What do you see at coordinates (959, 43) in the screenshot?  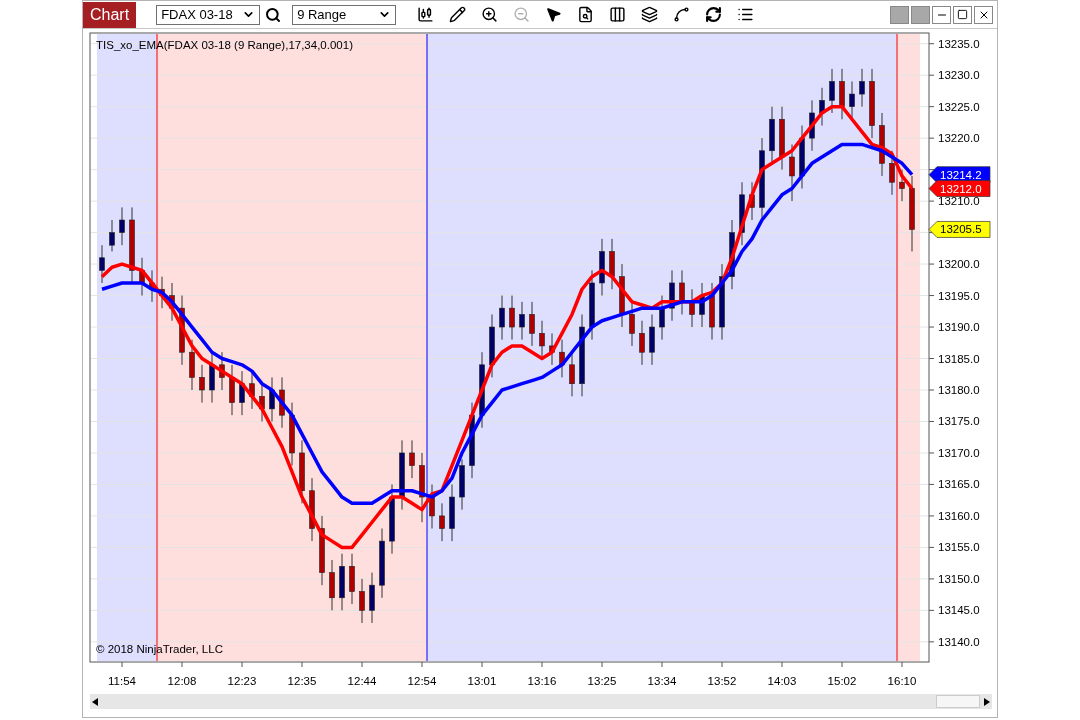 I see `price-axis-label: 13235.0` at bounding box center [959, 43].